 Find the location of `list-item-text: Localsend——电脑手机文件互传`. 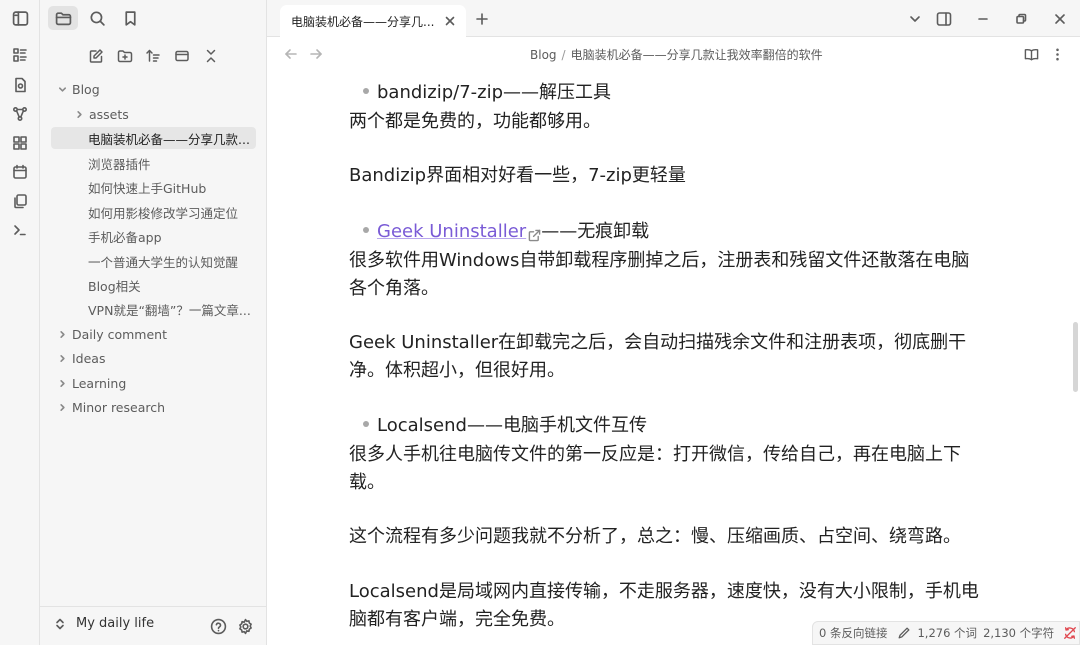

list-item-text: Localsend——电脑手机文件互传 is located at coordinates (512, 425).